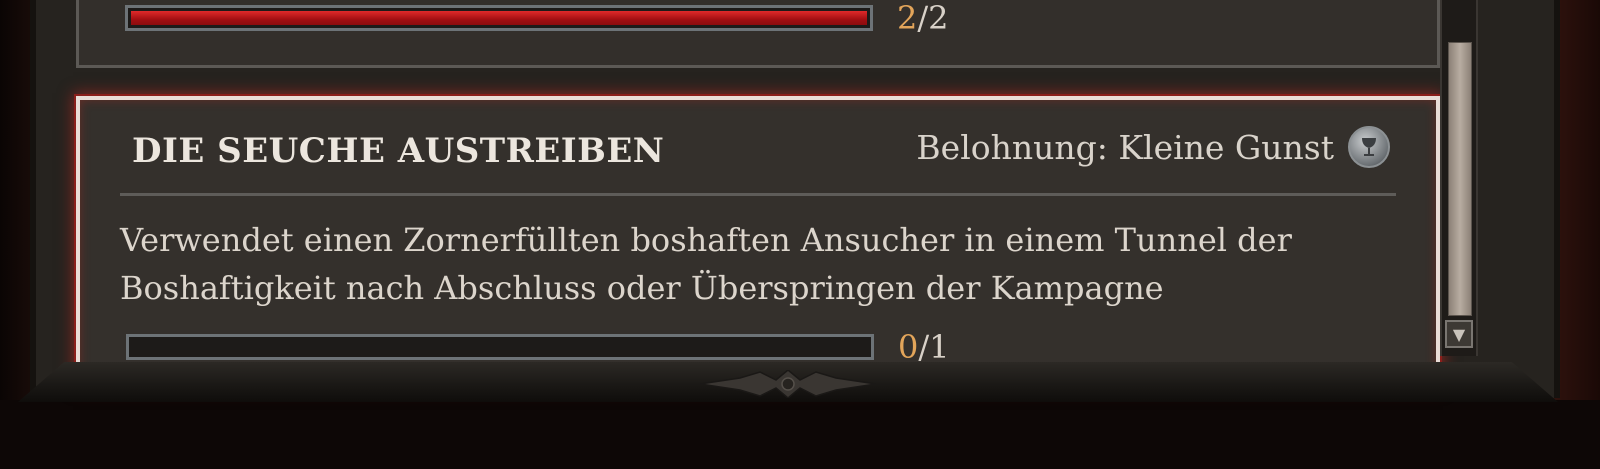 This screenshot has width=1600, height=469. What do you see at coordinates (908, 347) in the screenshot?
I see `progress-current: 0` at bounding box center [908, 347].